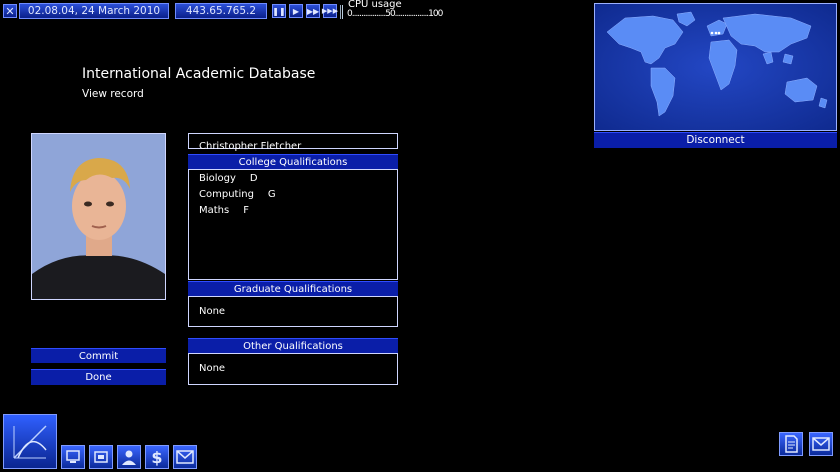 This screenshot has width=840, height=472. I want to click on datetime-text: 02.08.04, 24 March 2010, so click(94, 11).